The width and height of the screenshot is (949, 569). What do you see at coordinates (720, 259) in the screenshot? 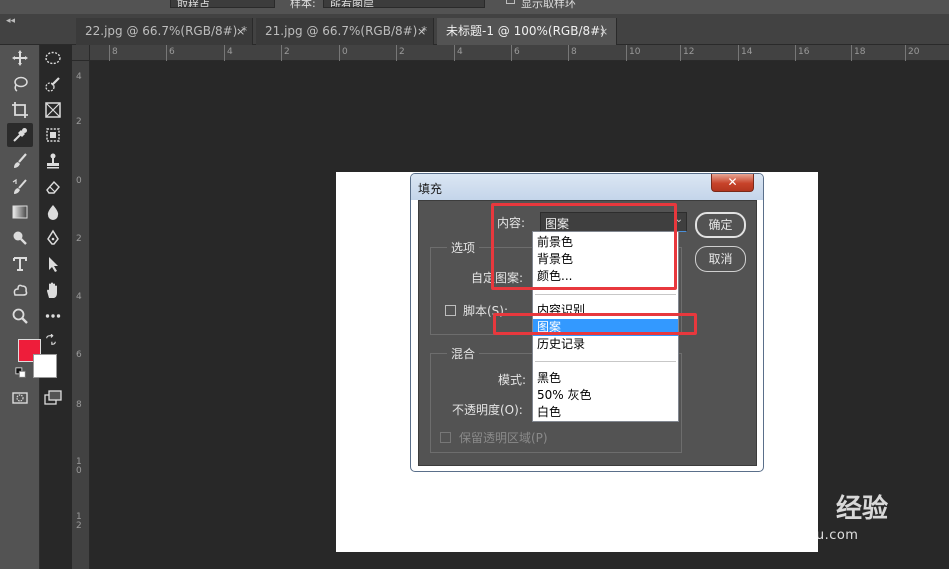
I see `cancel-button: 取消` at bounding box center [720, 259].